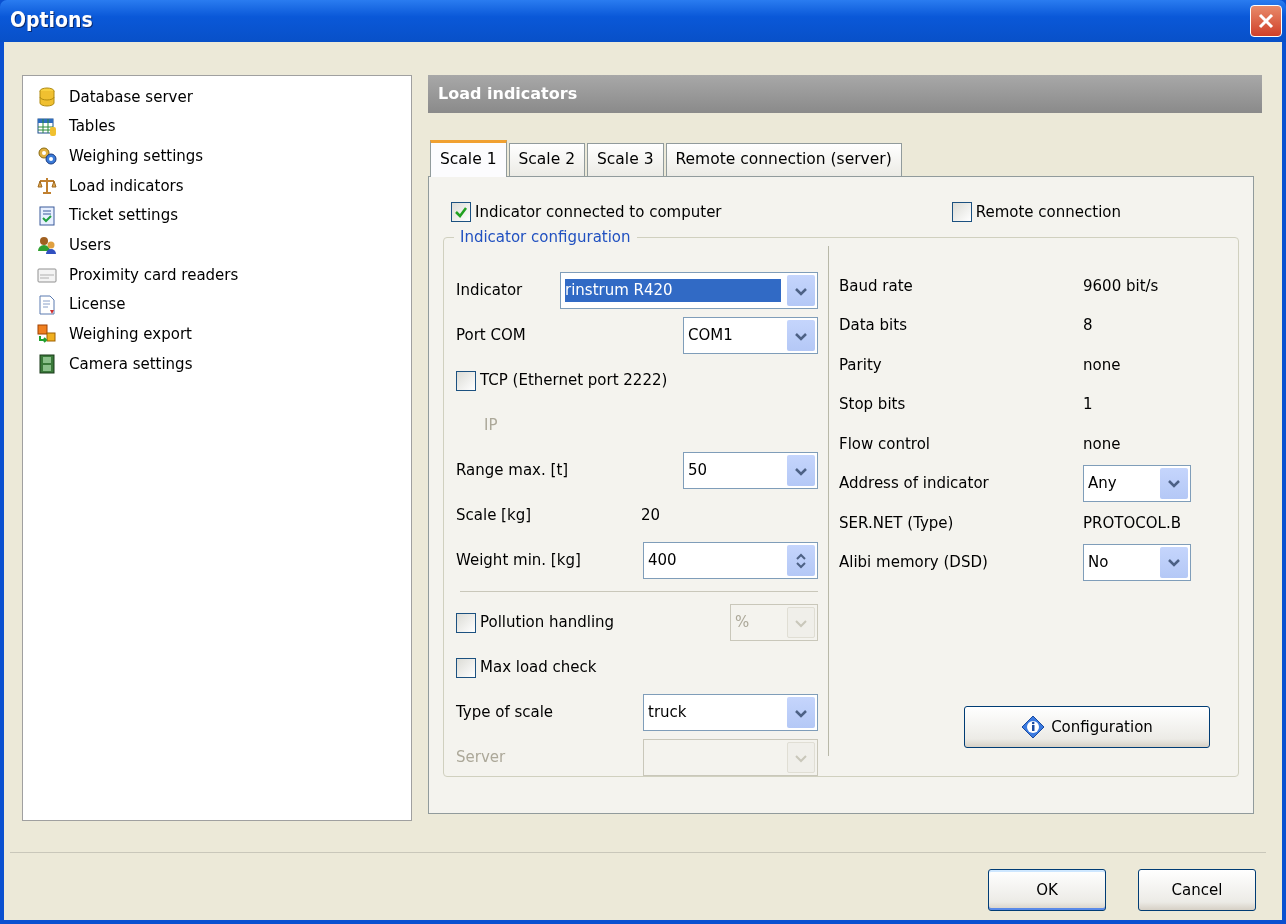 Image resolution: width=1286 pixels, height=924 pixels. What do you see at coordinates (512, 471) in the screenshot?
I see `field-label: Range max. [t]` at bounding box center [512, 471].